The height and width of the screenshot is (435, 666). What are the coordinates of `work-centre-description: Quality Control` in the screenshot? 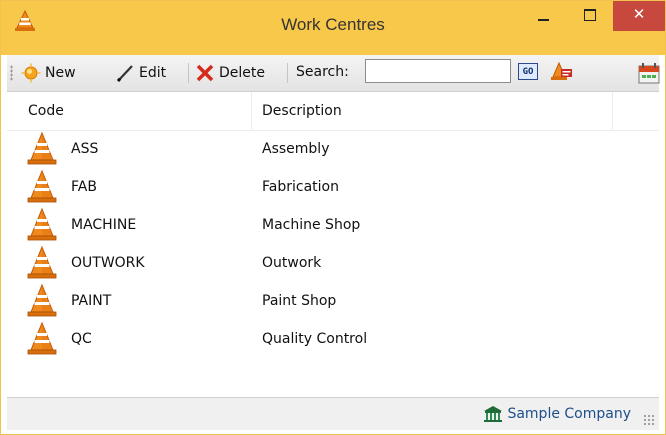 It's located at (315, 339).